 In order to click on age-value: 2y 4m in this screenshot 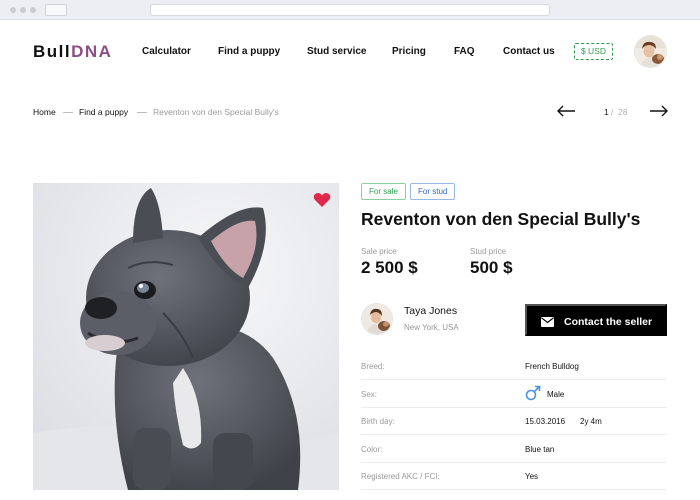, I will do `click(591, 421)`.